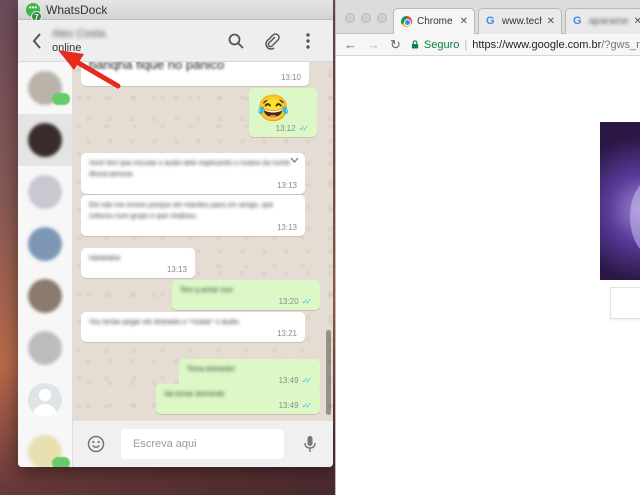  I want to click on tab-strip: Chrome W ✕ Gwww.techt ✕ Gaparamer ✕, so click(488, 17).